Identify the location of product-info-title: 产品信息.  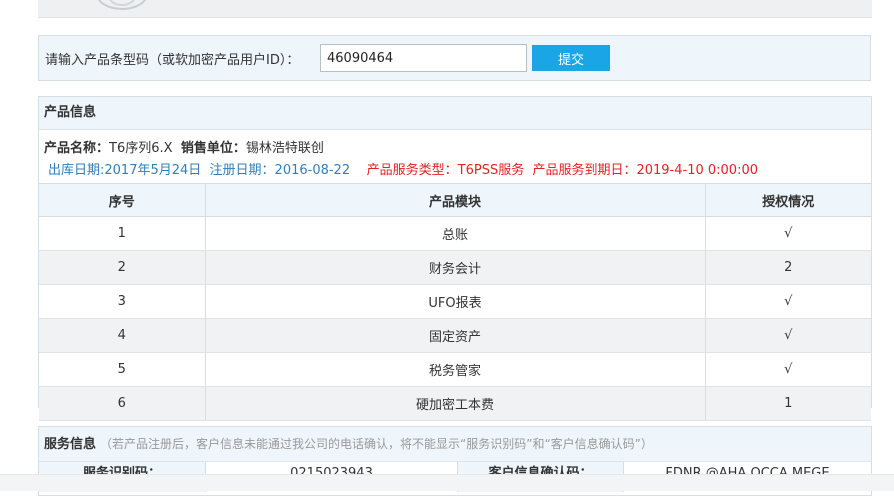
(455, 113).